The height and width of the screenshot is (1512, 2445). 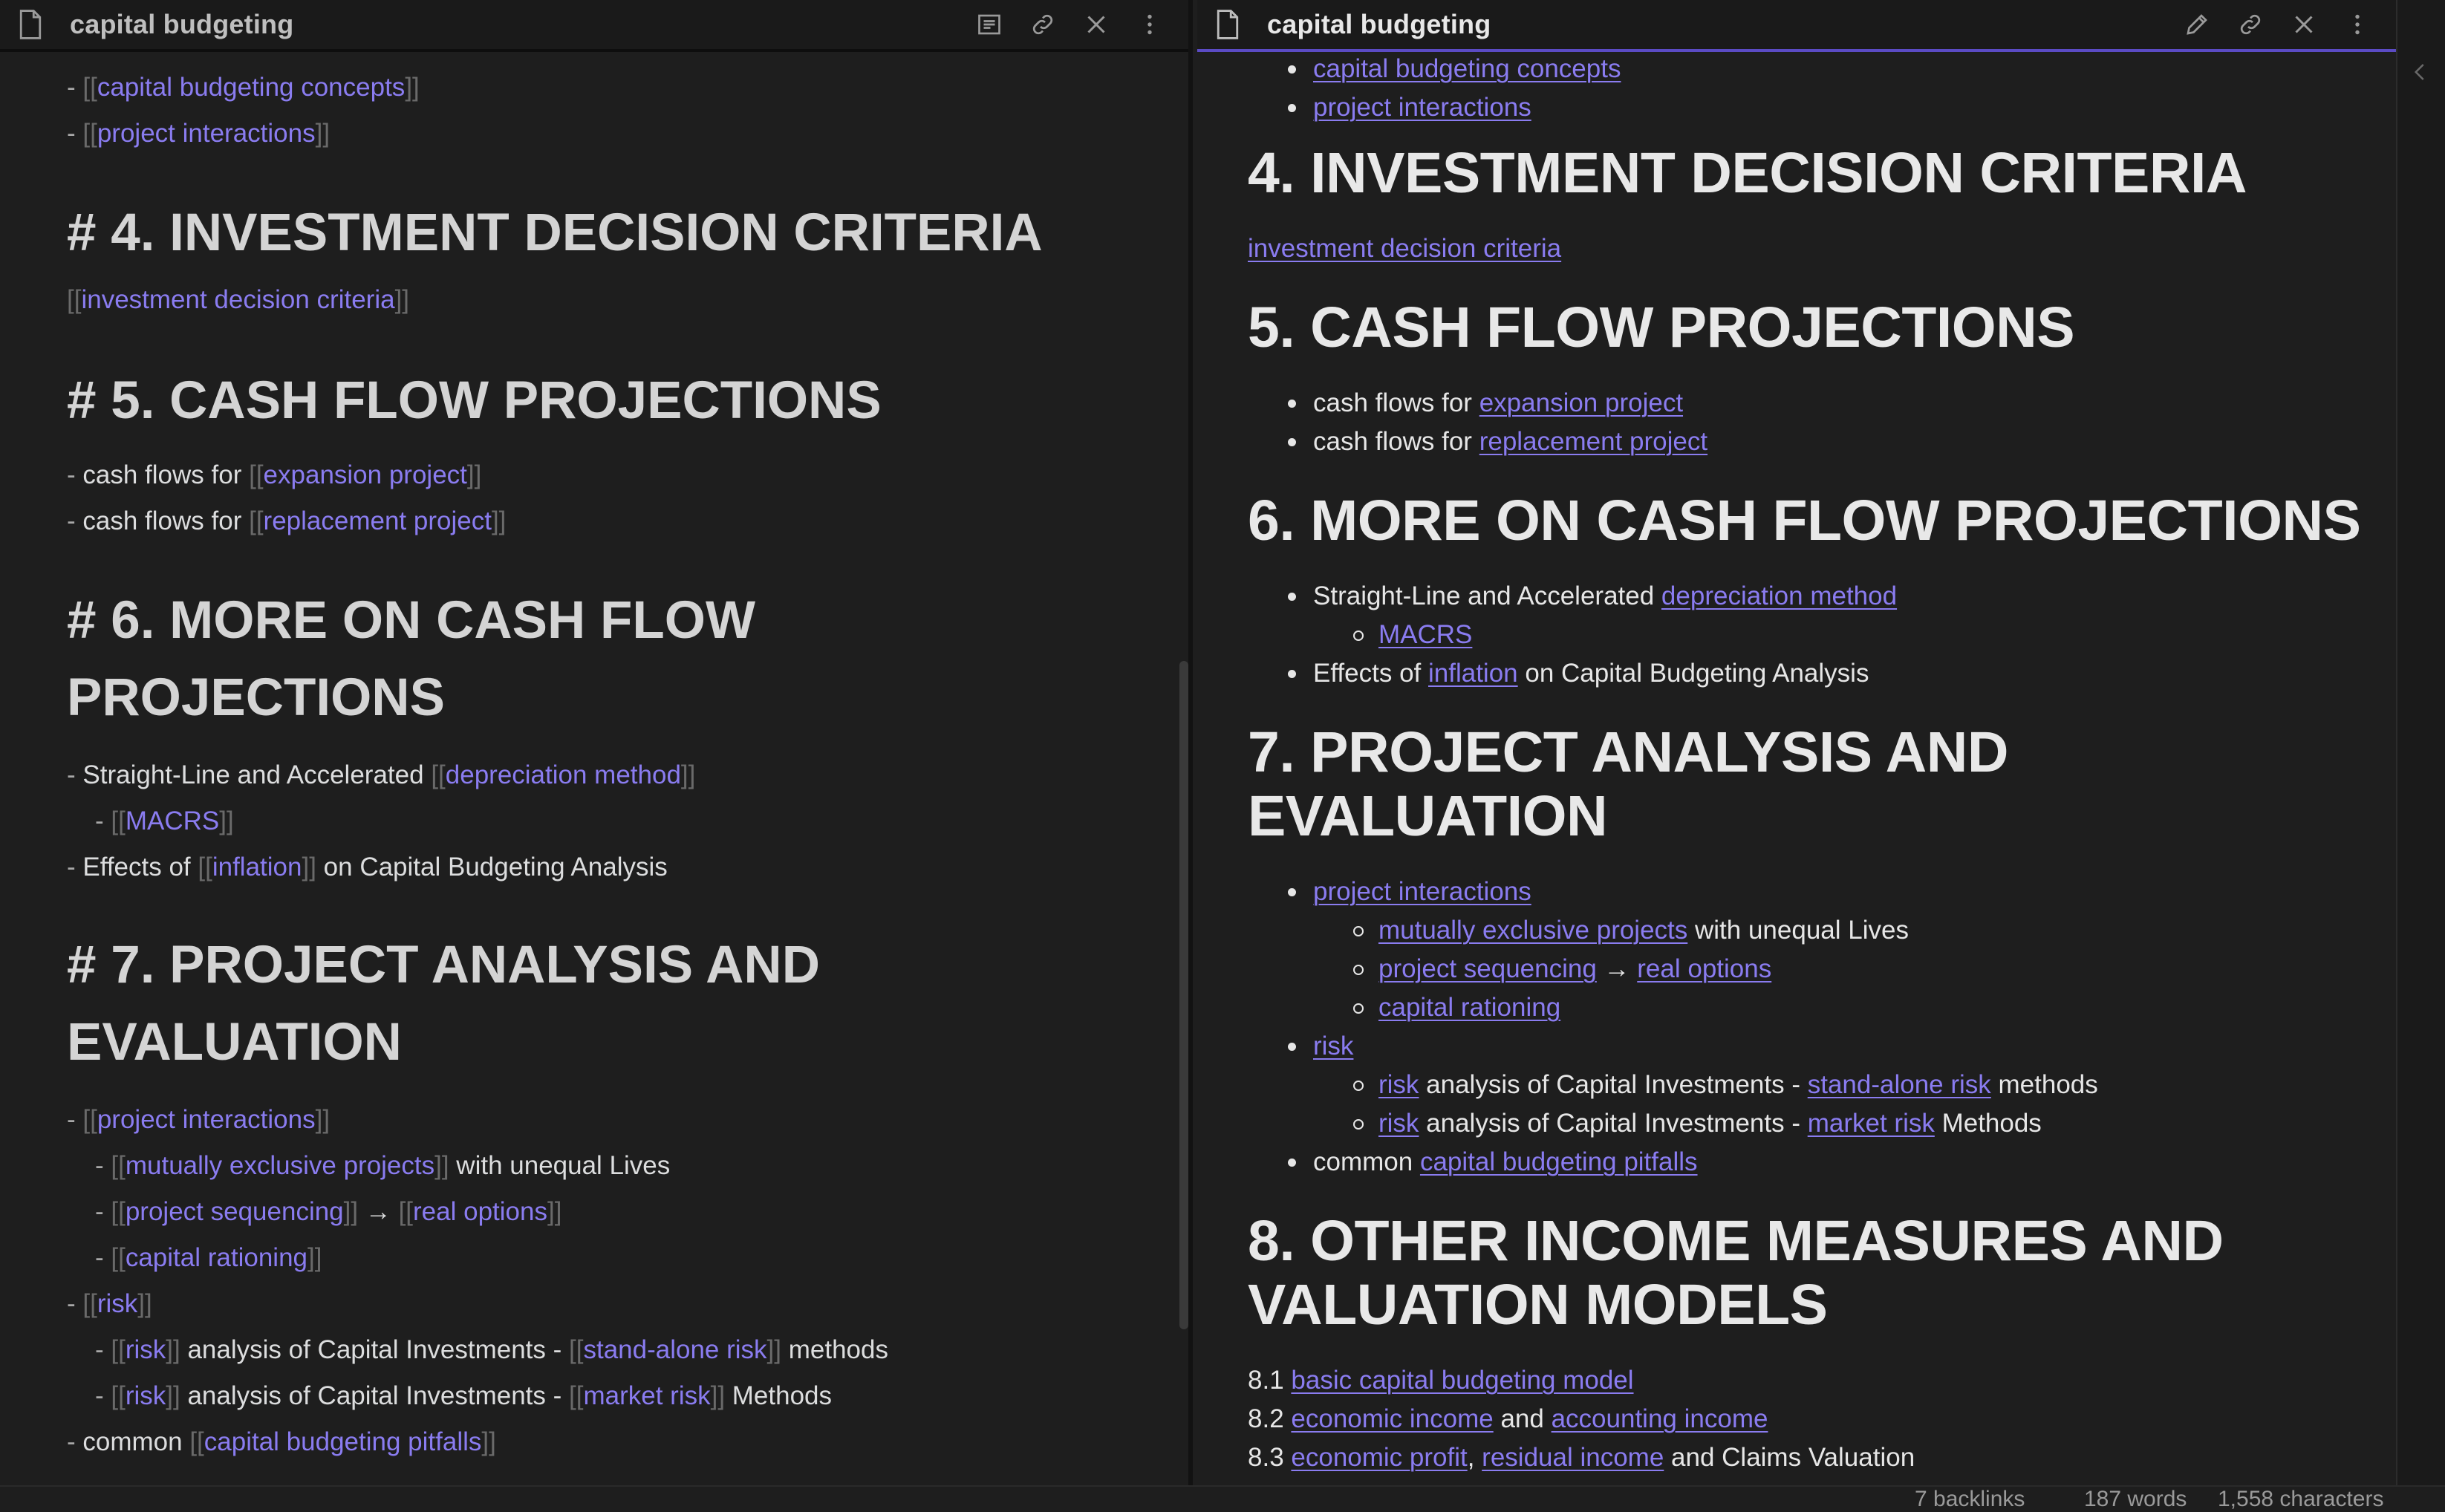 What do you see at coordinates (378, 520) in the screenshot?
I see `wikilink: replacement project` at bounding box center [378, 520].